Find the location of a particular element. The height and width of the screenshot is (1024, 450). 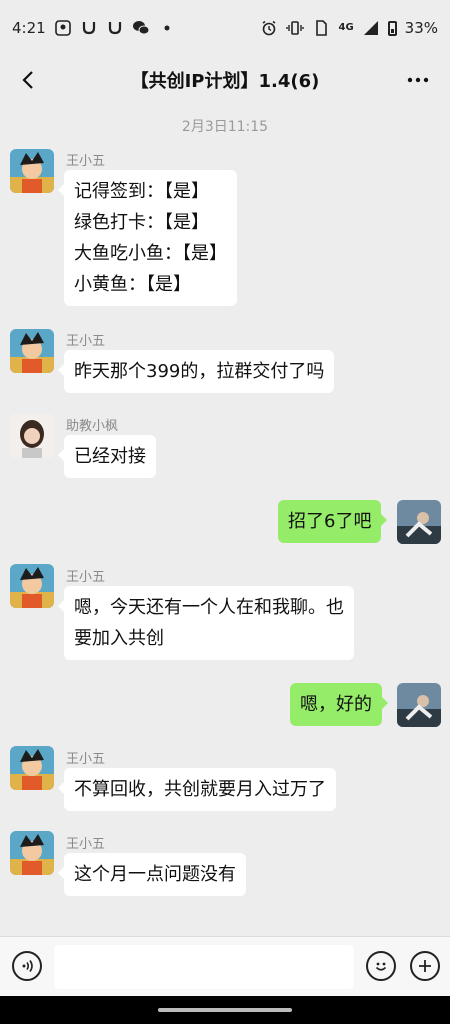

message-bubble: 已经对接 is located at coordinates (107, 456).